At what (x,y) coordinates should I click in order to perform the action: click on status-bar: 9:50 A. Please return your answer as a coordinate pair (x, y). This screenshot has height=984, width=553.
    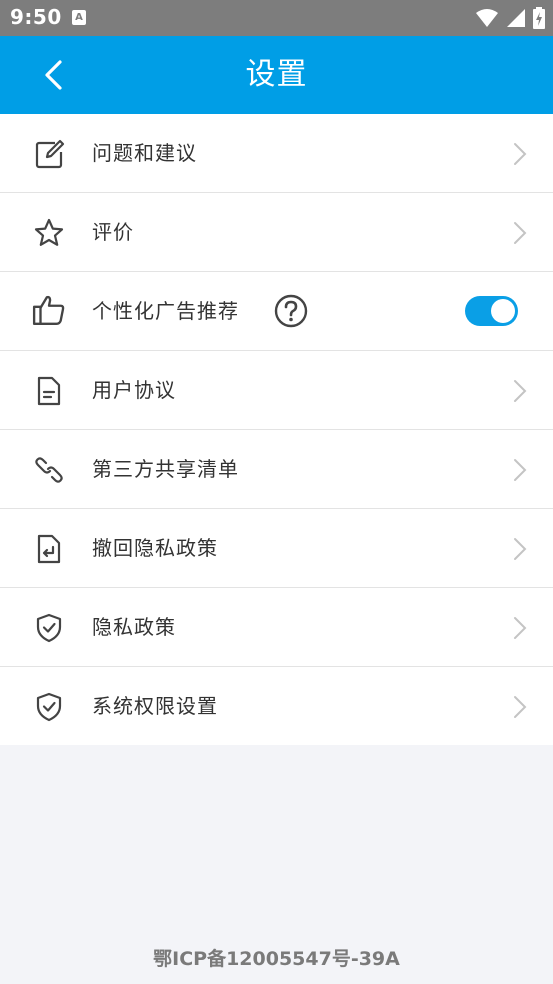
    Looking at the image, I should click on (276, 18).